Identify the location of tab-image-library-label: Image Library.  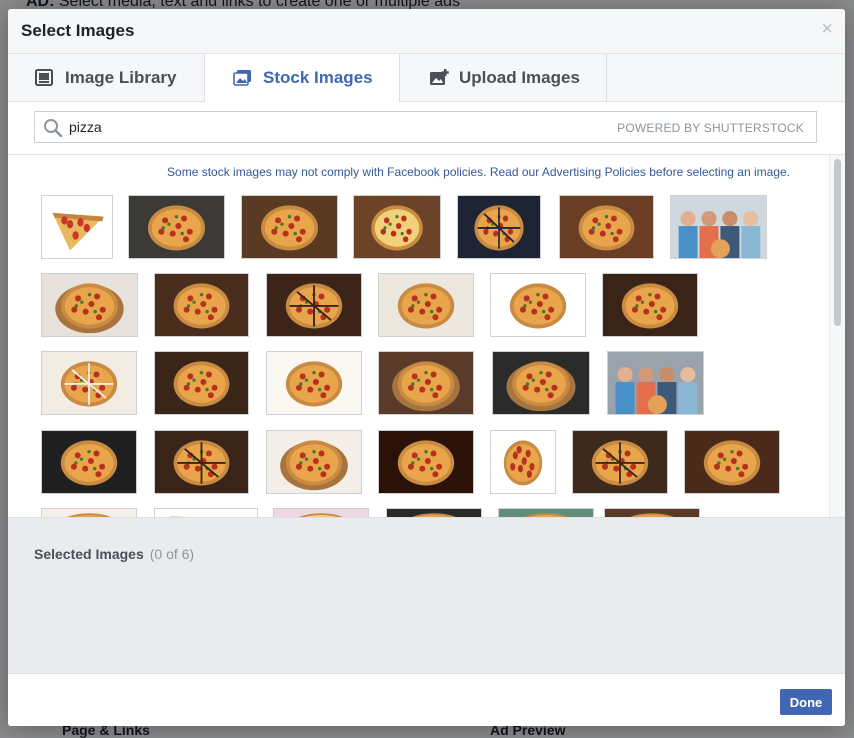
(121, 77).